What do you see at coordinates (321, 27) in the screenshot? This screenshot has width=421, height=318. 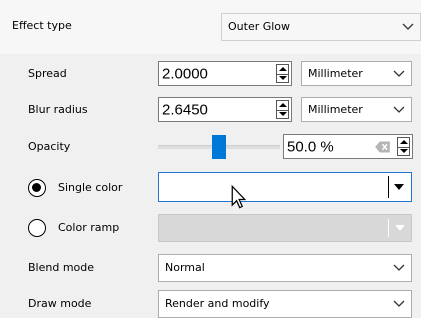 I see `effect-type-combo: Outer Glow` at bounding box center [321, 27].